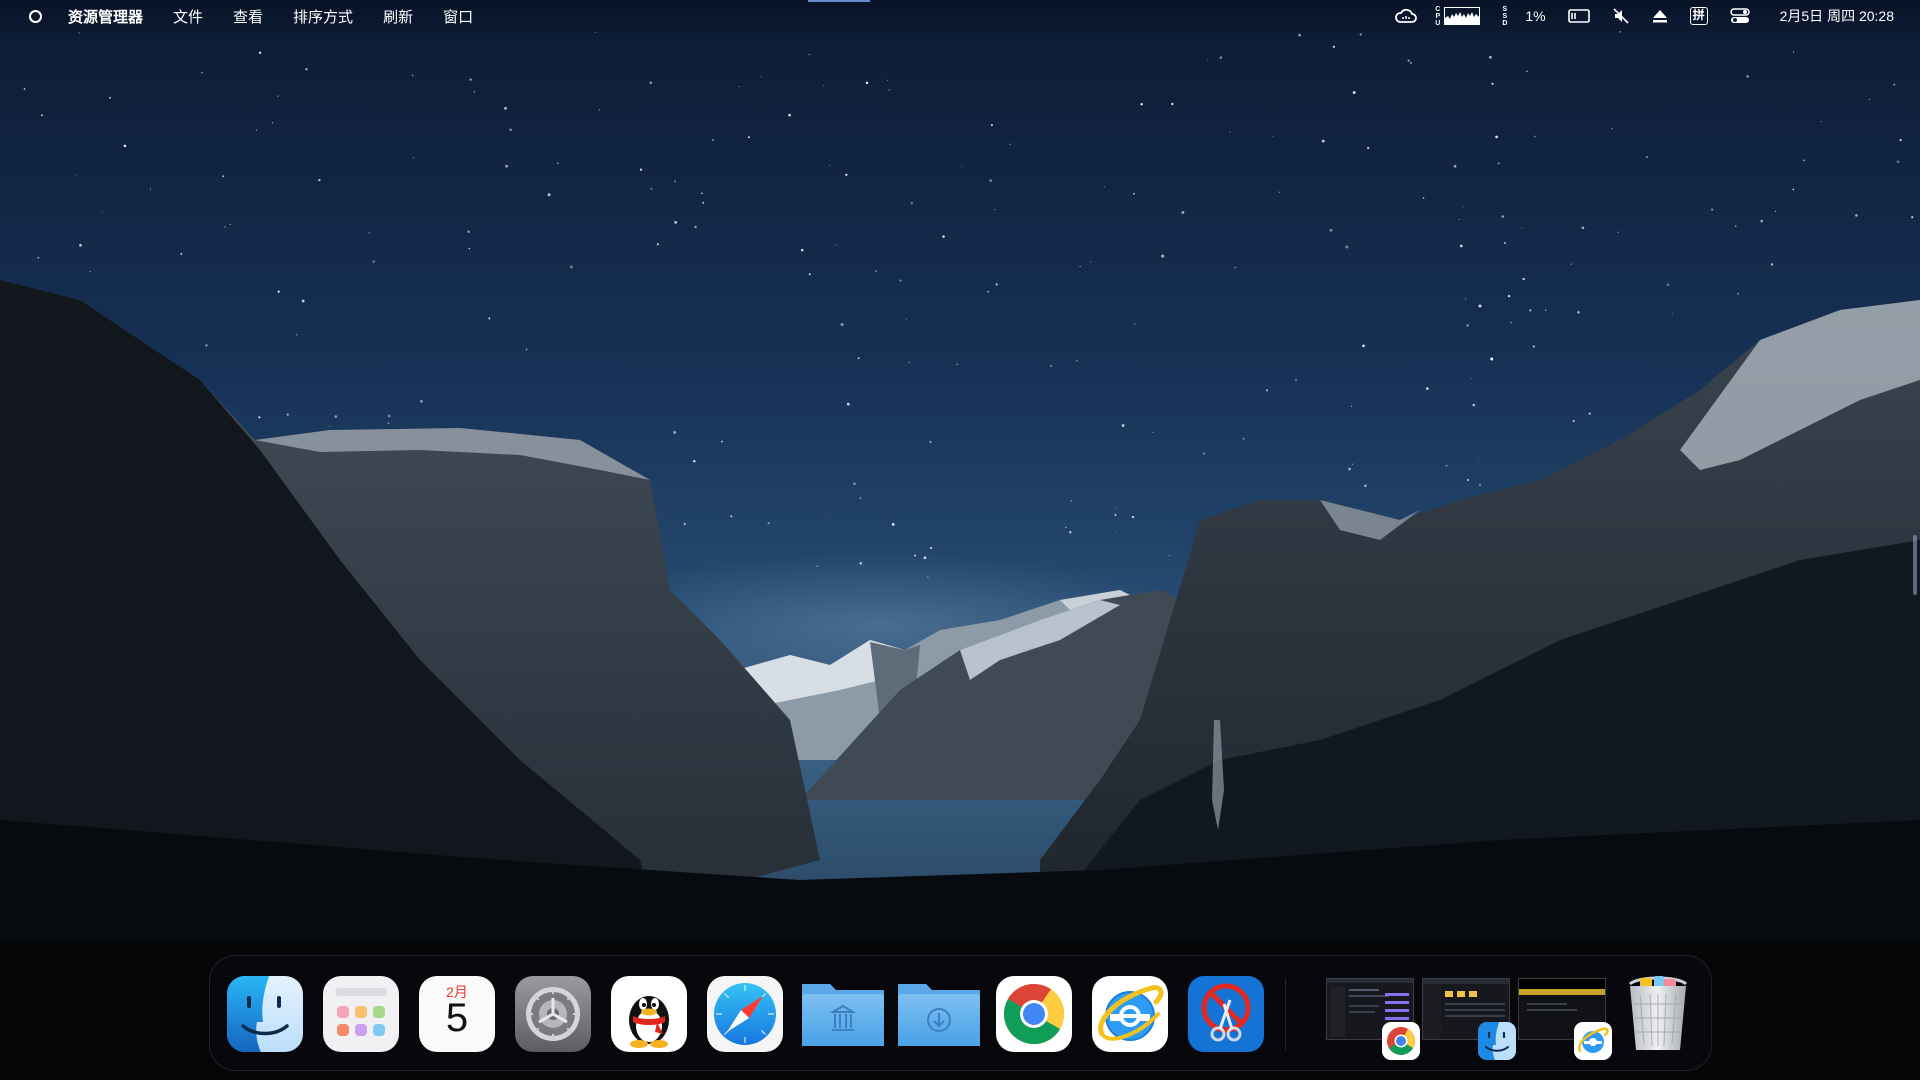 The height and width of the screenshot is (1080, 1920). What do you see at coordinates (553, 1014) in the screenshot?
I see `gear-icon` at bounding box center [553, 1014].